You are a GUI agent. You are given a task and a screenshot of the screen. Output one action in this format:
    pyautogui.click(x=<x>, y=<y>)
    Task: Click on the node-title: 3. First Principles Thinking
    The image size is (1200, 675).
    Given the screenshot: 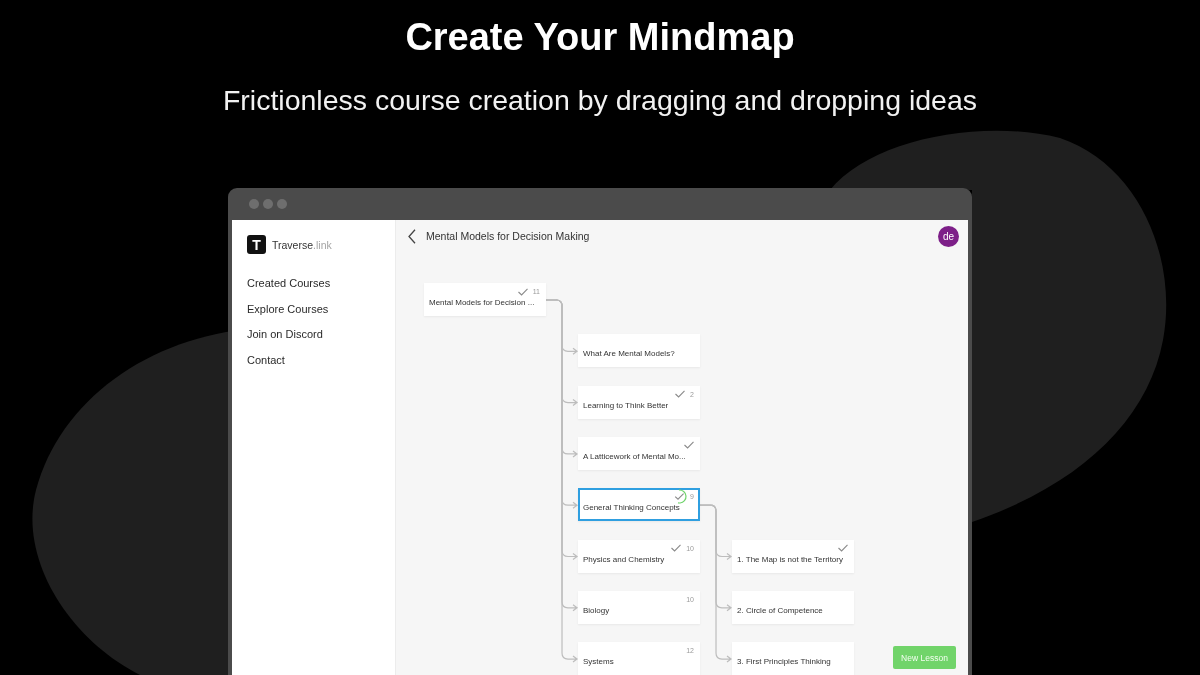 What is the action you would take?
    pyautogui.click(x=784, y=662)
    